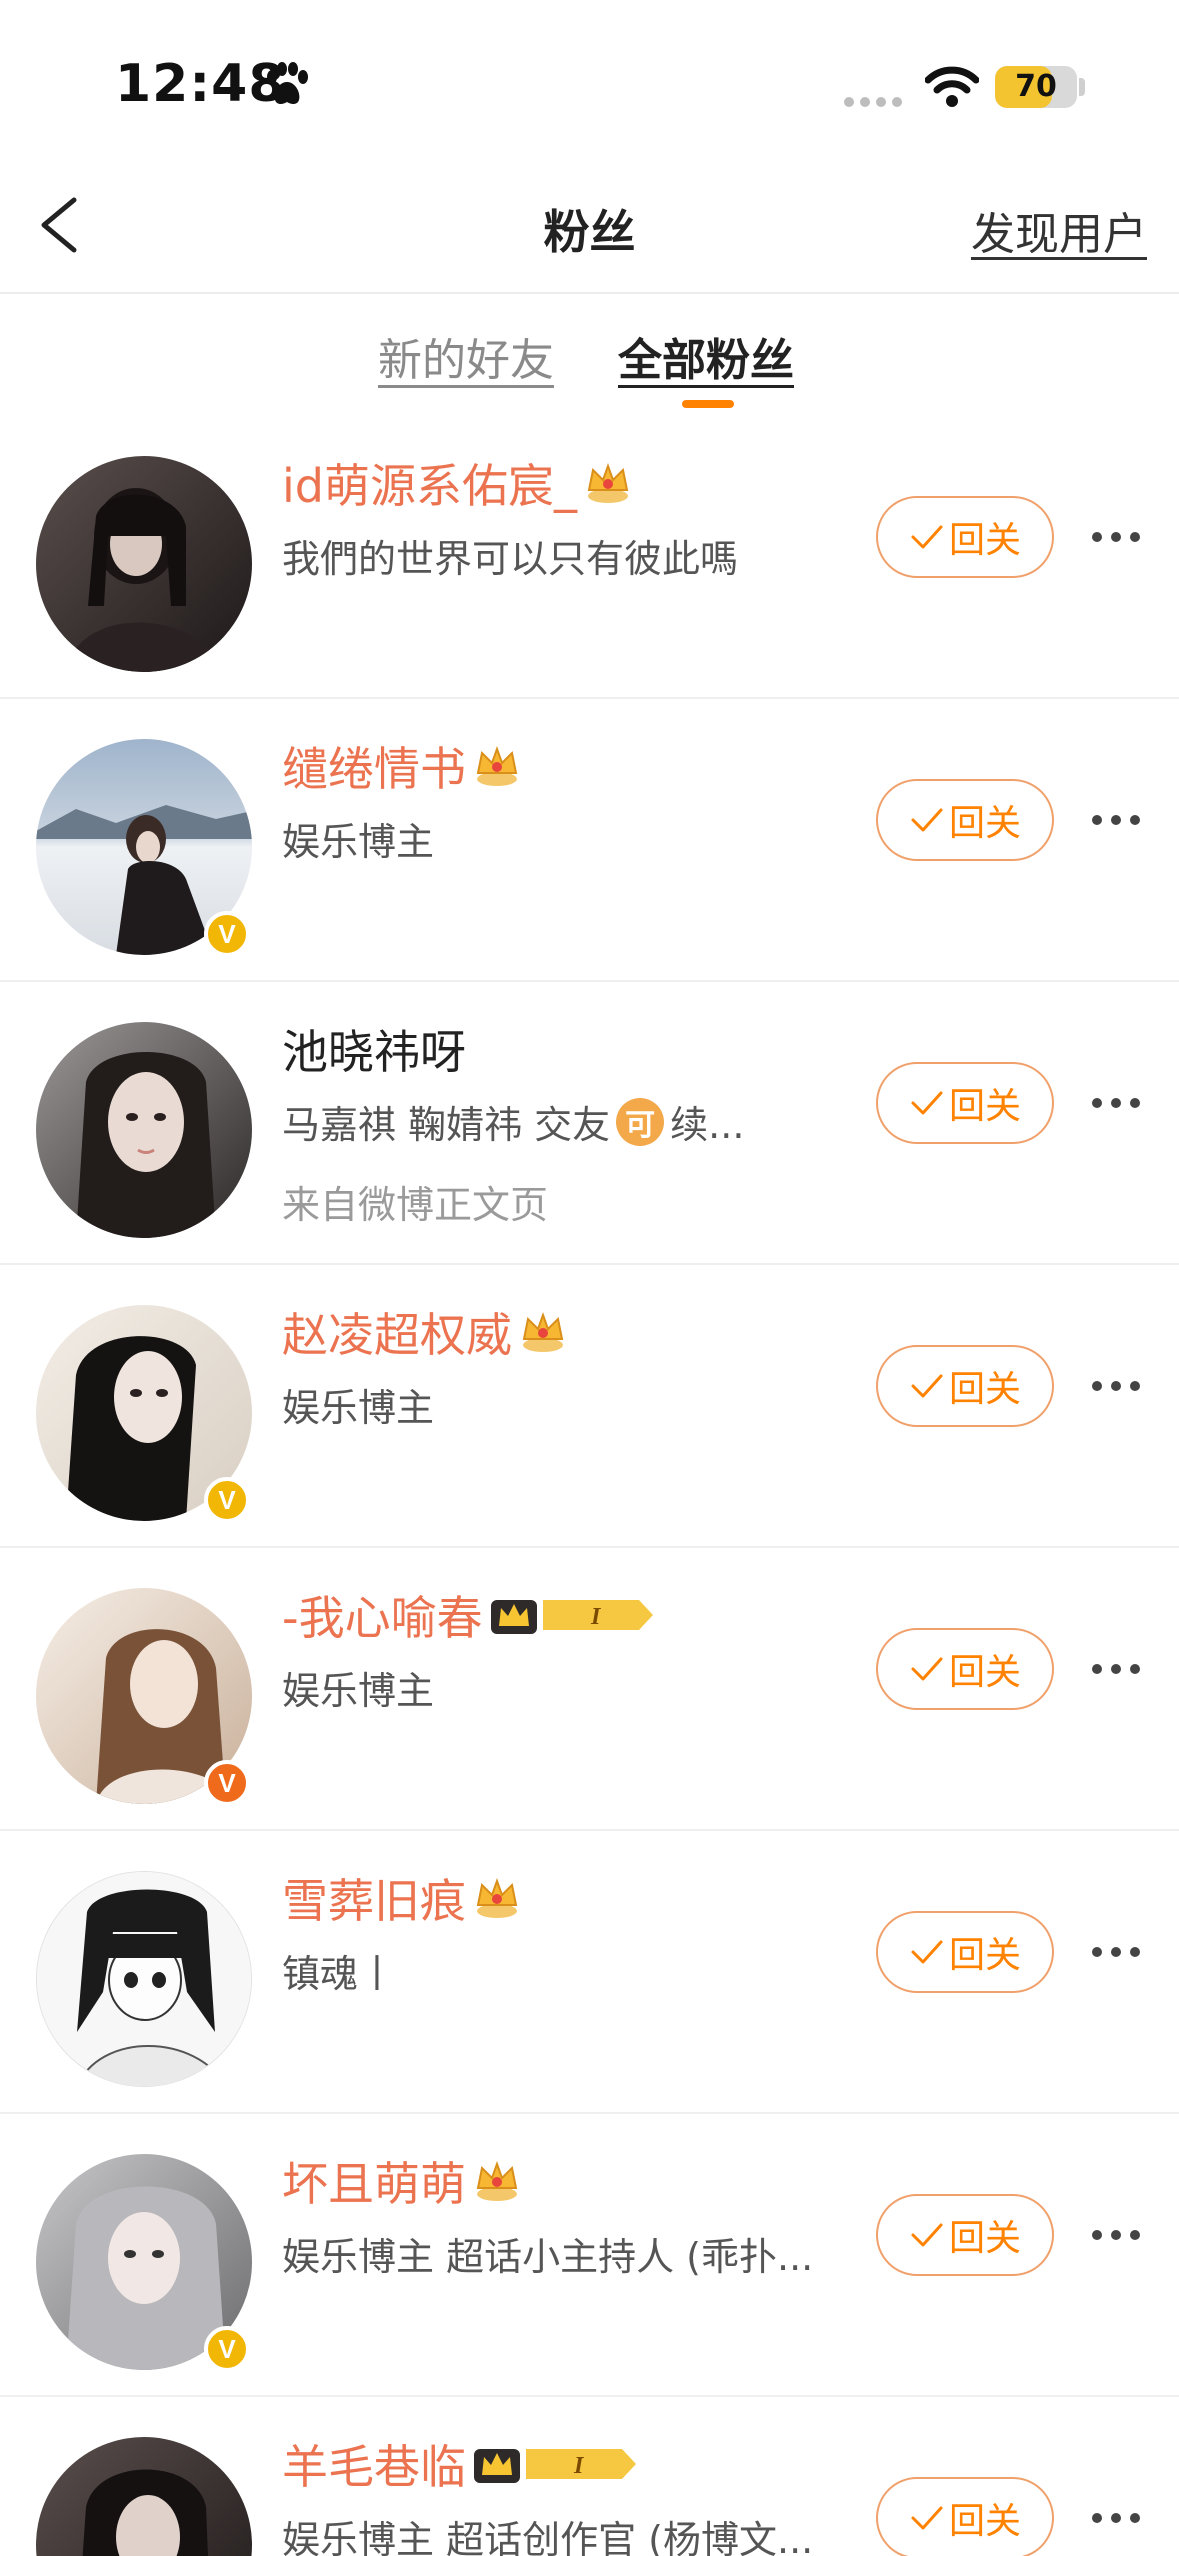 This screenshot has width=1179, height=2556. Describe the element at coordinates (589, 1406) in the screenshot. I see `list-item: V 赵凌超权威 娱乐博主 回关` at that location.